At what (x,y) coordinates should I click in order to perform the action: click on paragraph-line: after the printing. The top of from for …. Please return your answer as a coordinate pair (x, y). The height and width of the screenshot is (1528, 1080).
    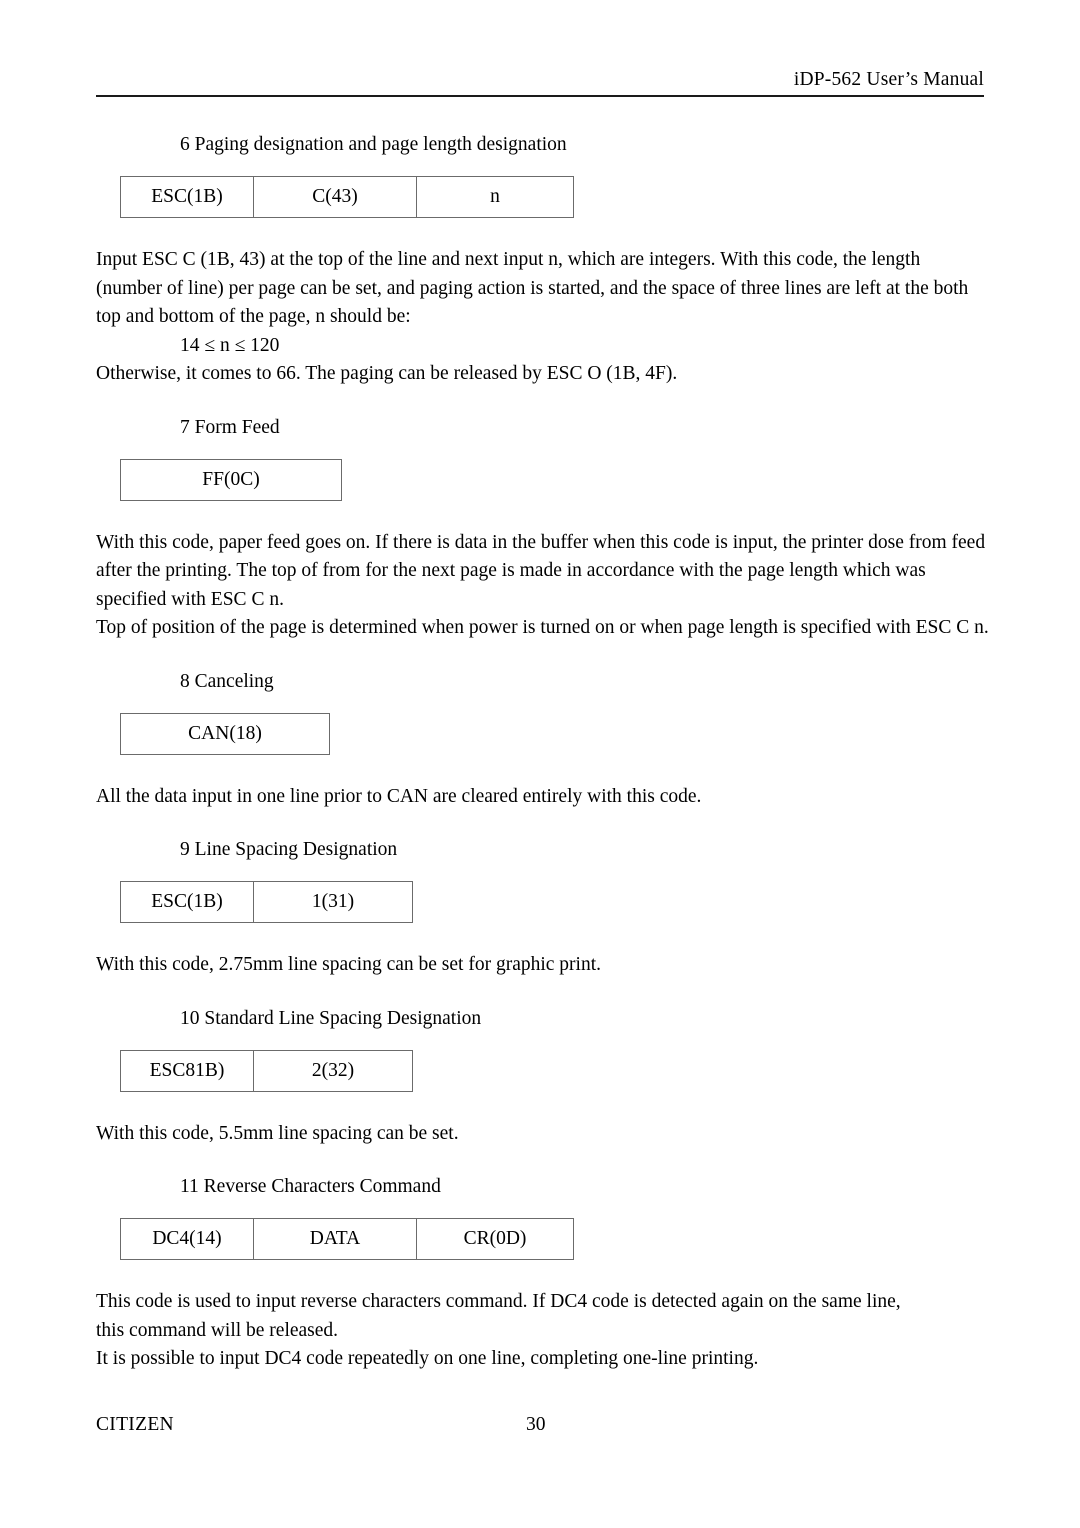
    Looking at the image, I should click on (511, 570).